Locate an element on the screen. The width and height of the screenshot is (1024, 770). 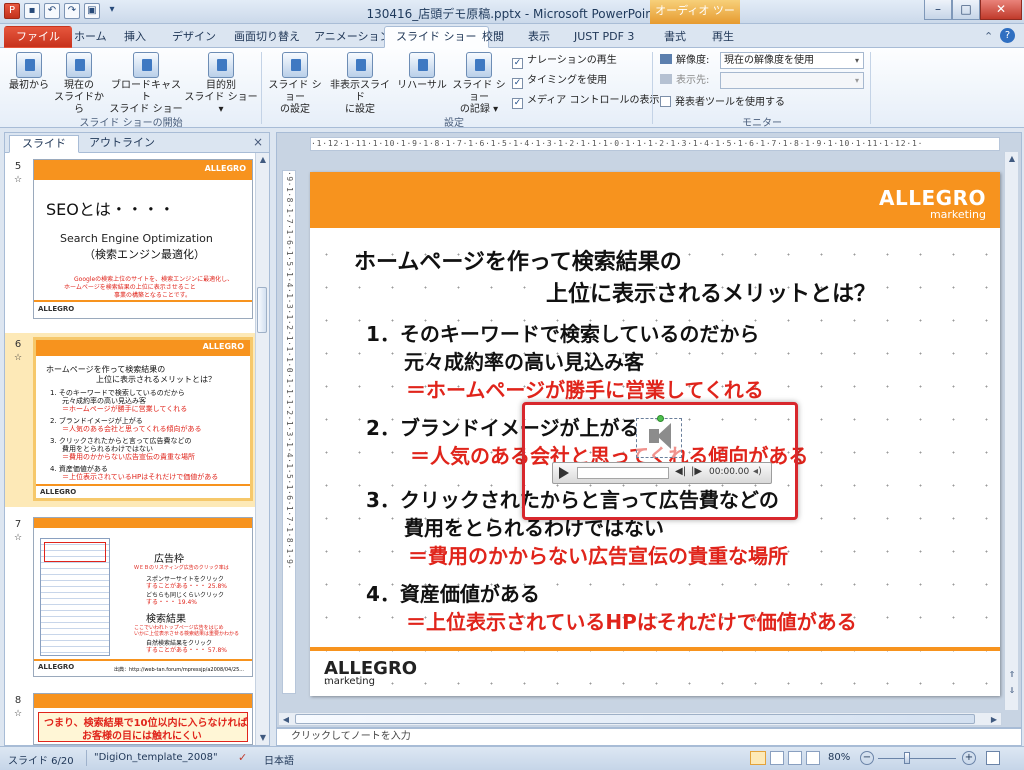
show-on-dropdown: ▾ is located at coordinates (792, 80).